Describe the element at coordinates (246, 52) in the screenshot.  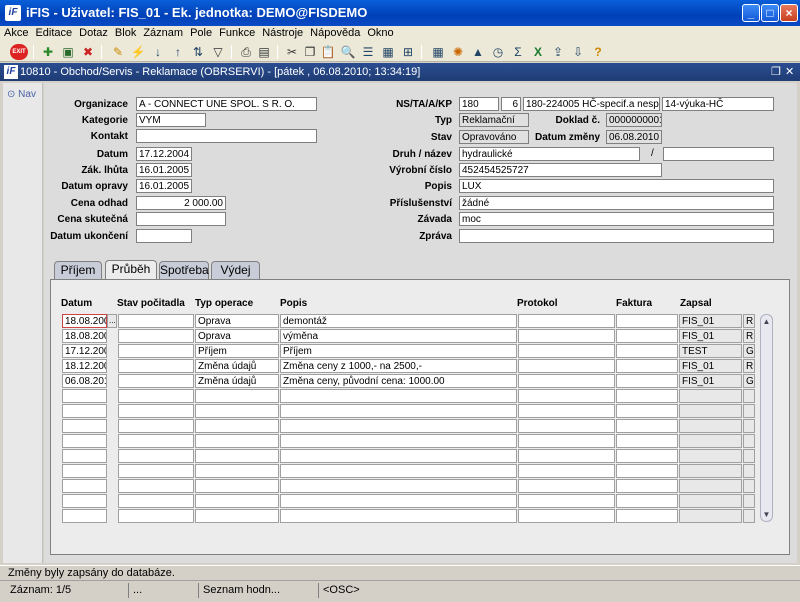
I see `print-icon: ⎙` at that location.